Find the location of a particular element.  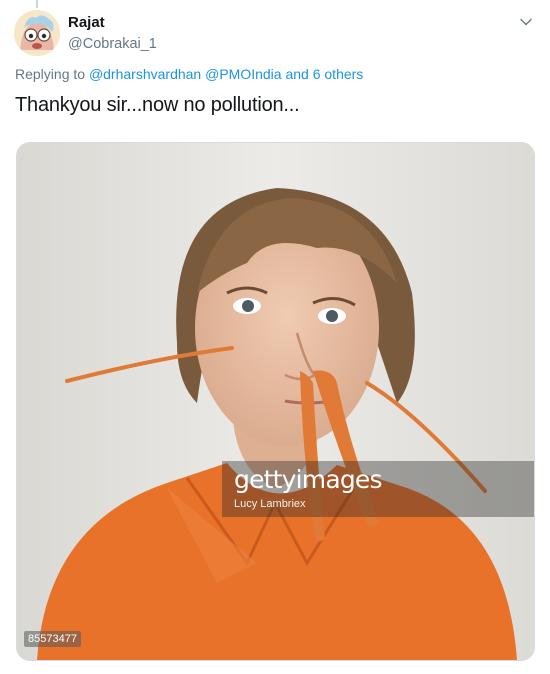

replying-prefix: Replying to is located at coordinates (50, 74).